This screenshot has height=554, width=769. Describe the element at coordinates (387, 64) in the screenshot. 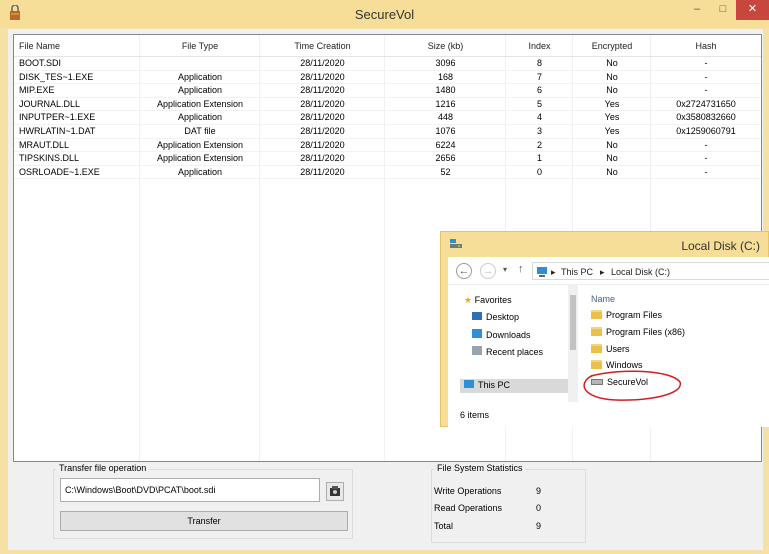

I see `table-row: BOOT.SDI 28/11/2020 3096 8 No -` at that location.